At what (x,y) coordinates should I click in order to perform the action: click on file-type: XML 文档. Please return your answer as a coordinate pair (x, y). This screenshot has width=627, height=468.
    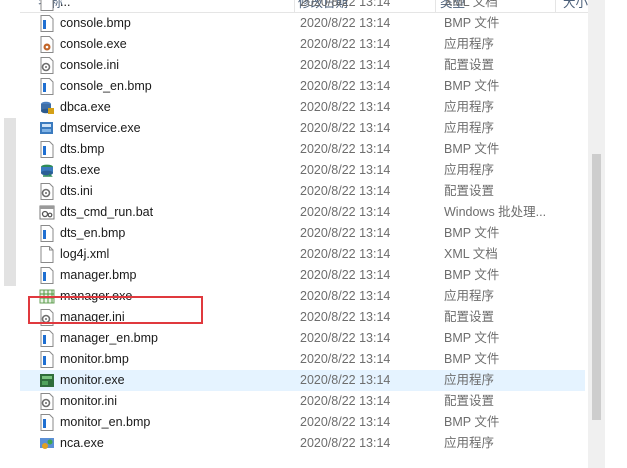
    Looking at the image, I should click on (471, 4).